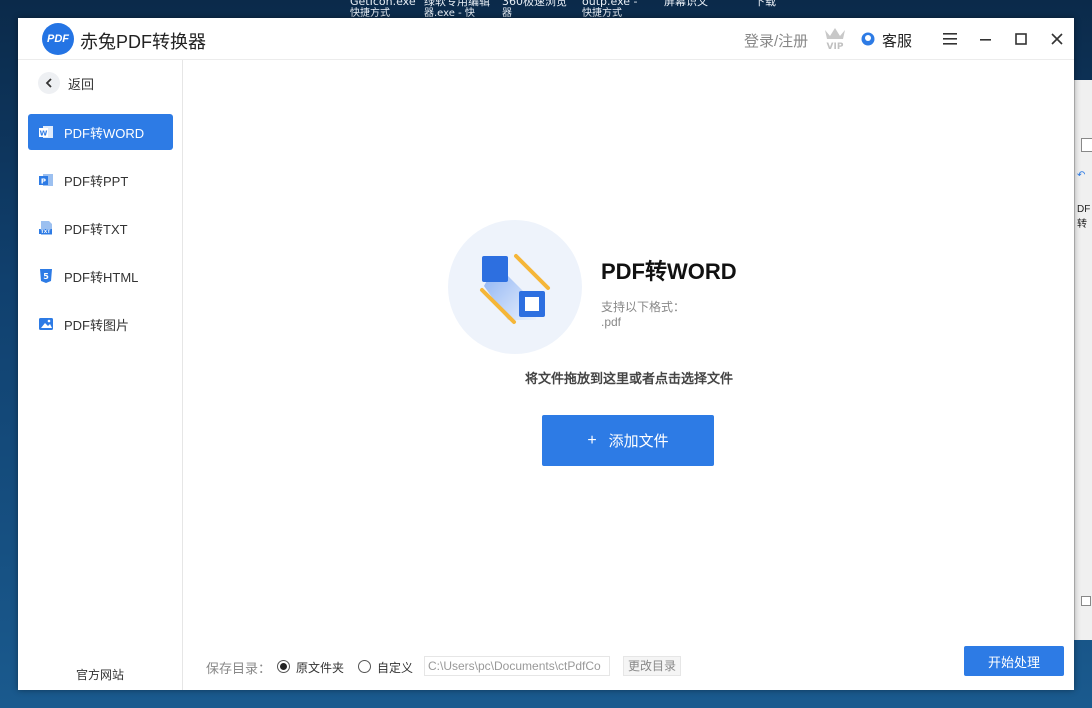 The image size is (1092, 708). What do you see at coordinates (986, 39) in the screenshot?
I see `minimize-icon` at bounding box center [986, 39].